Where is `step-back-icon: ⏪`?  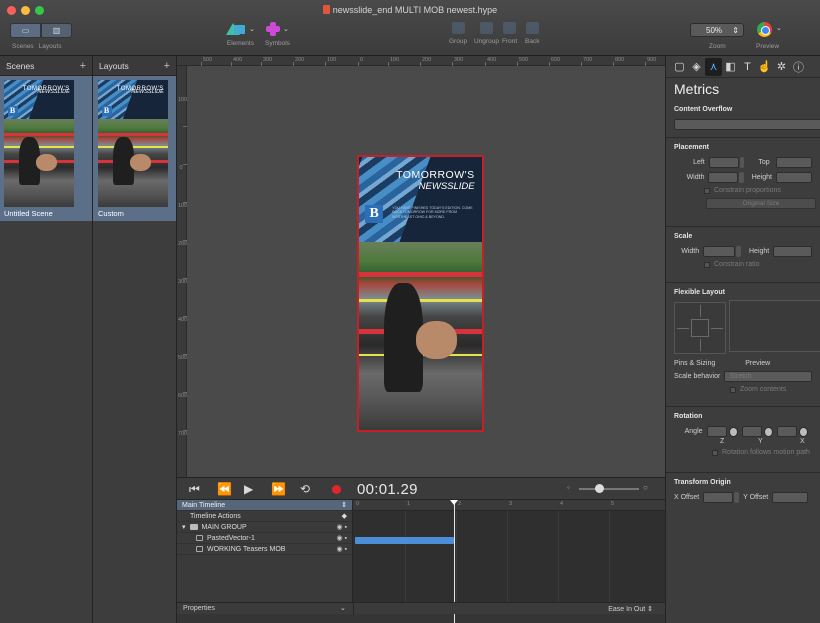 step-back-icon: ⏪ is located at coordinates (224, 489).